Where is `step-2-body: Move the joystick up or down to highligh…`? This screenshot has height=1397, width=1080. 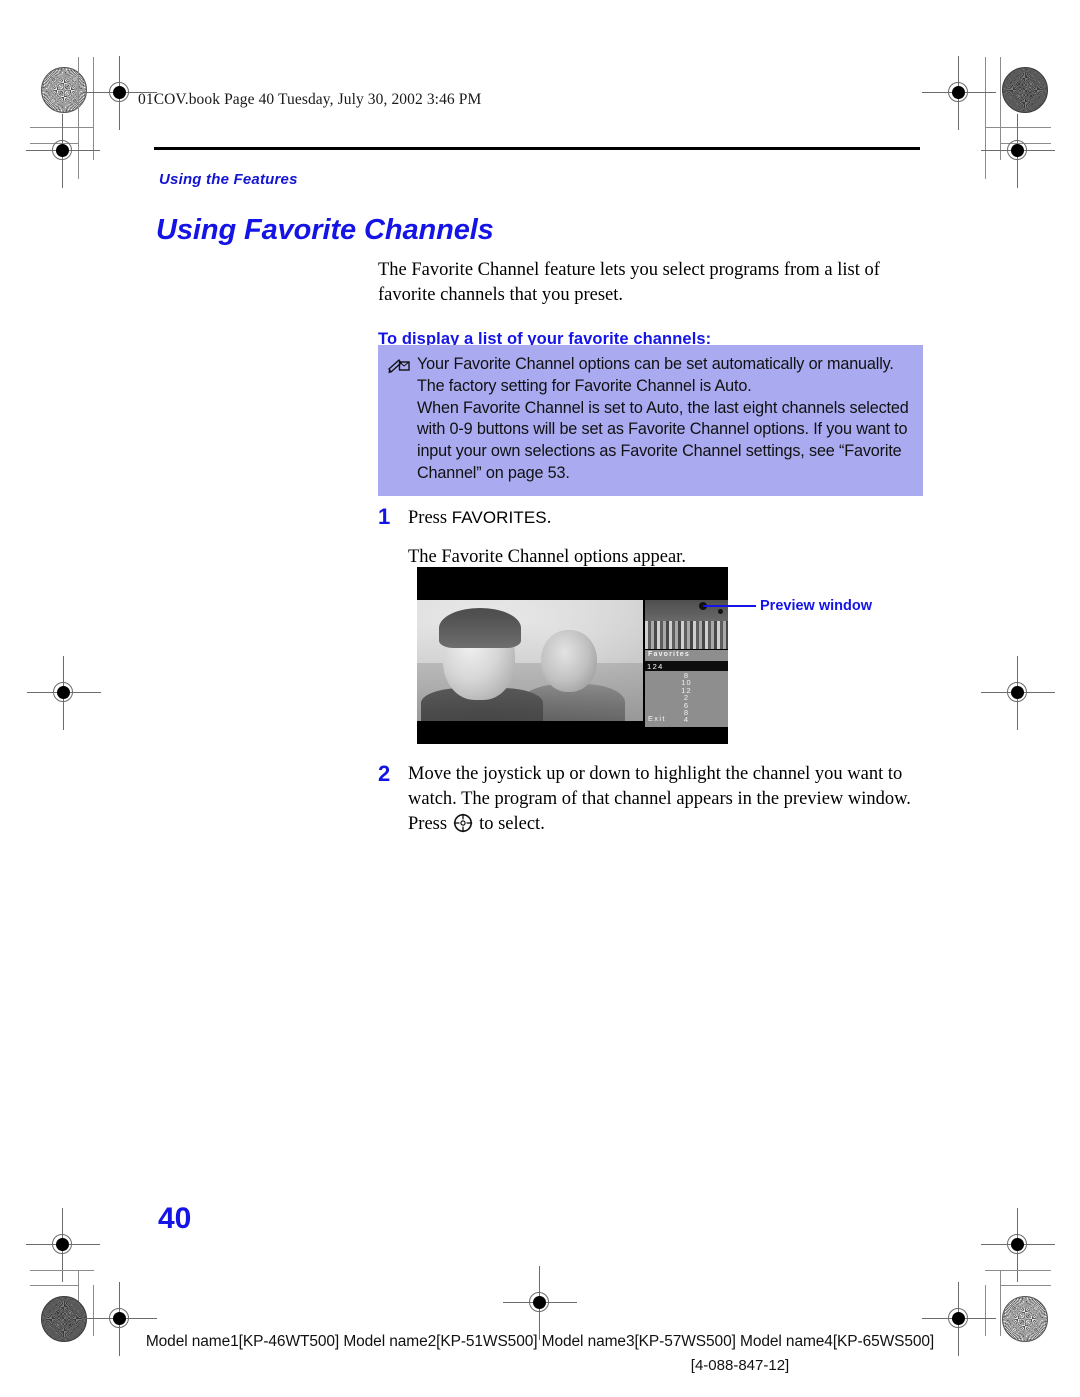
step-2-body: Move the joystick up or down to highligh… is located at coordinates (659, 799).